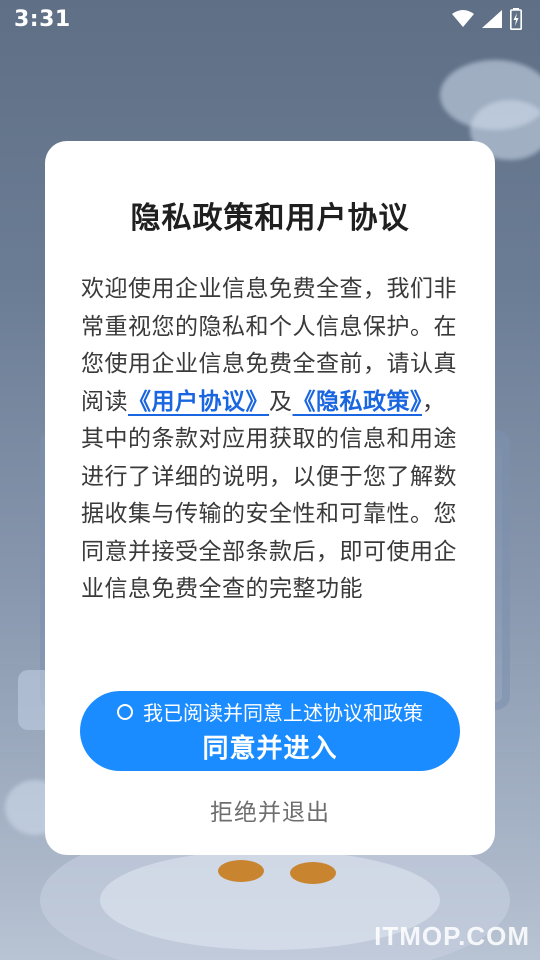 This screenshot has height=960, width=540. I want to click on status-icons, so click(487, 19).